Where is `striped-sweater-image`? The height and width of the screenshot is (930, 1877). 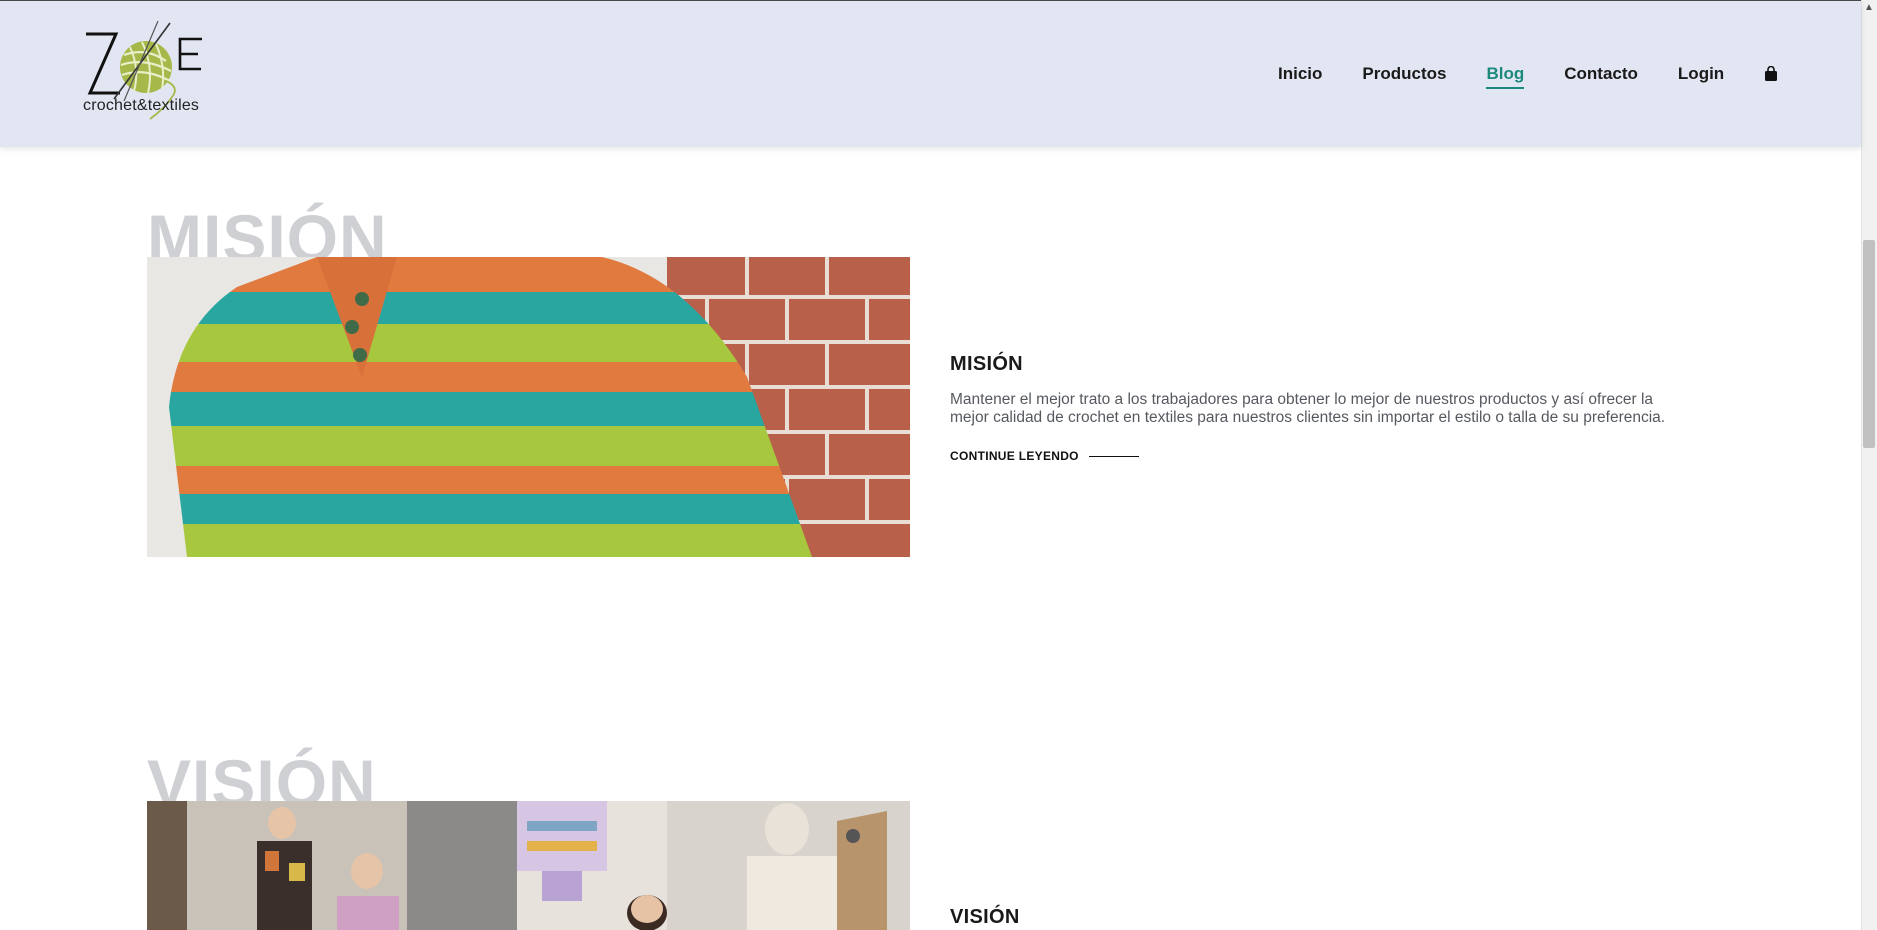
striped-sweater-image is located at coordinates (528, 407).